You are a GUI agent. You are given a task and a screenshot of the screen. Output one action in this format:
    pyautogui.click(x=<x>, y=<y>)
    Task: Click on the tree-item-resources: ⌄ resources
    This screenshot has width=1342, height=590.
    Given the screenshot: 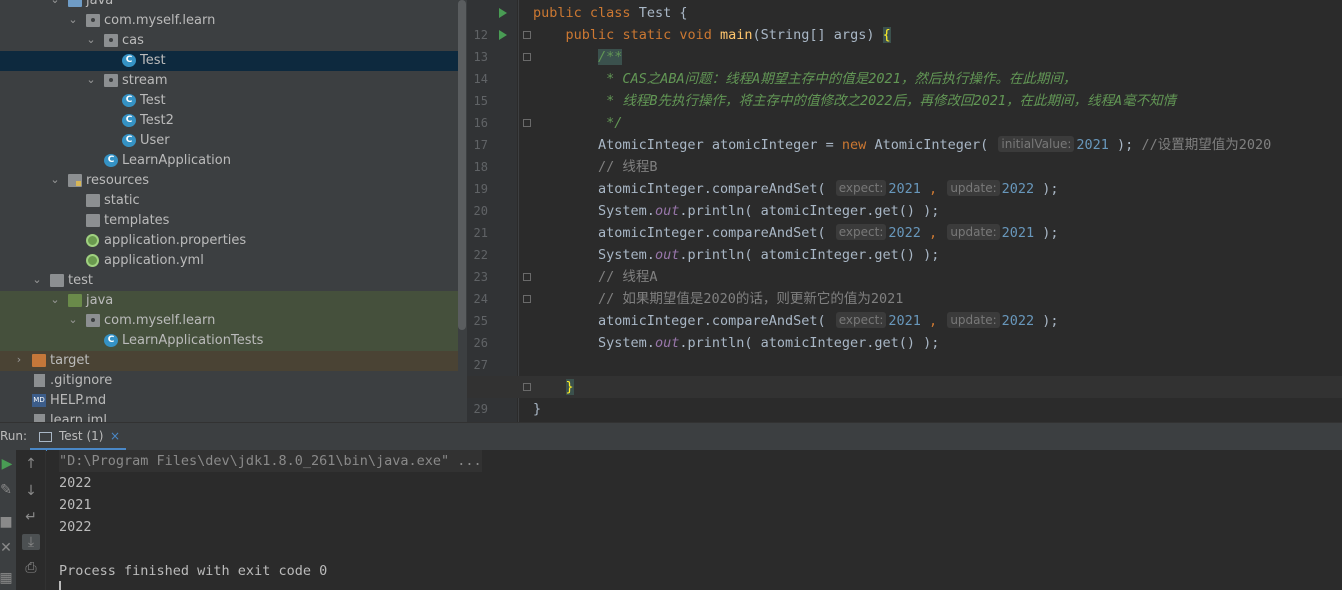 What is the action you would take?
    pyautogui.click(x=229, y=181)
    